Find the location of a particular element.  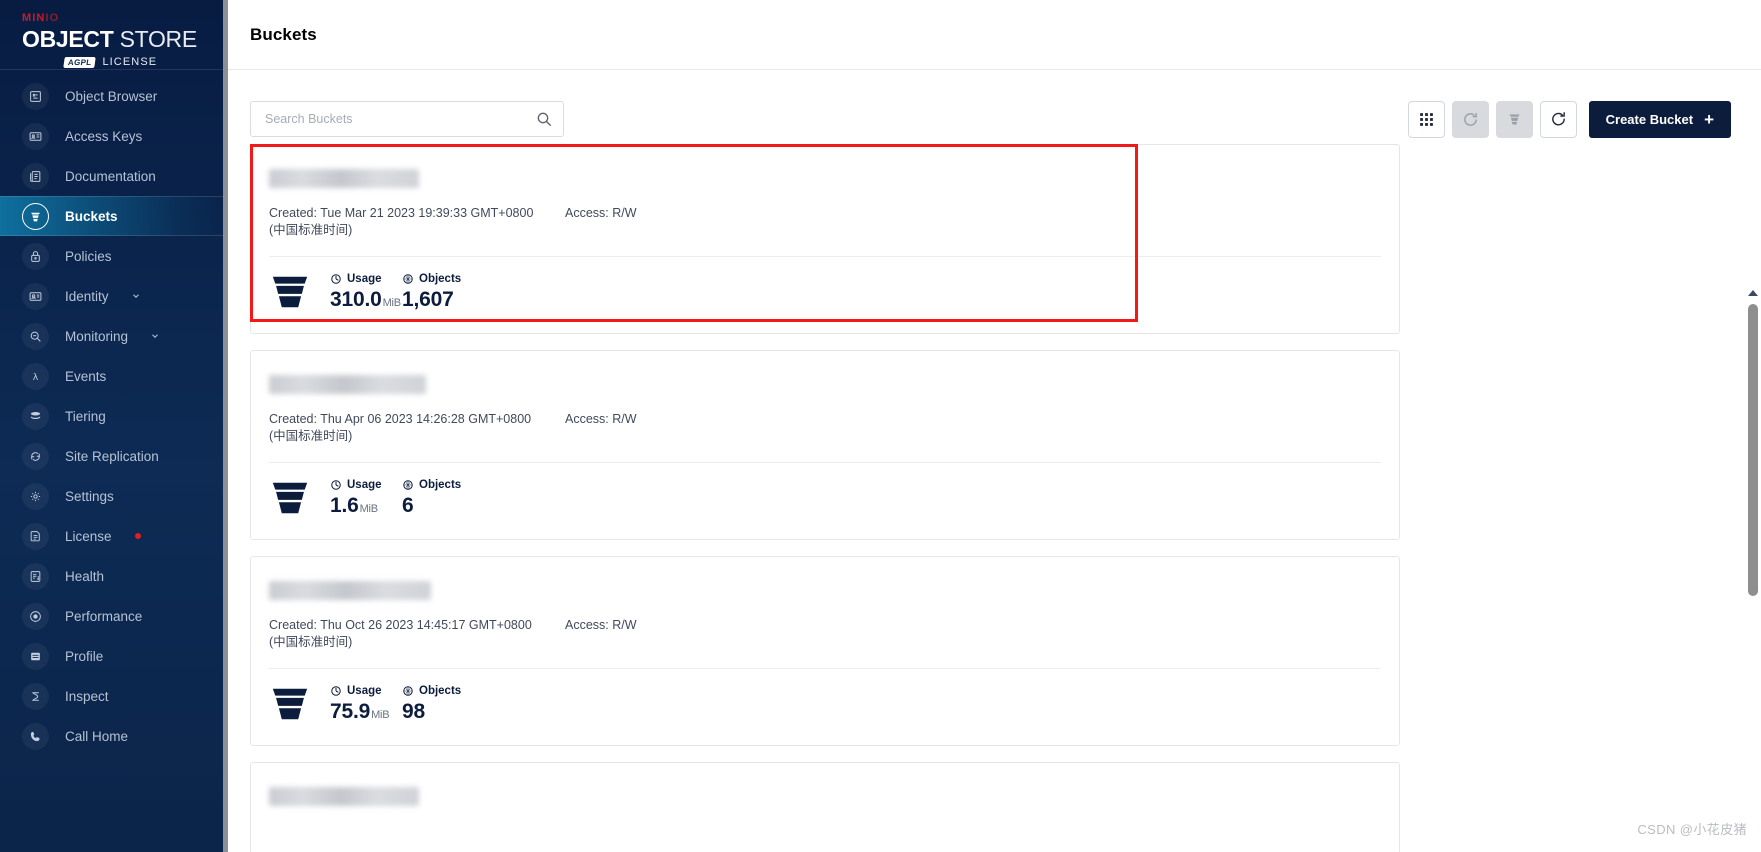

sidebar-item-health: Health is located at coordinates (114, 576).